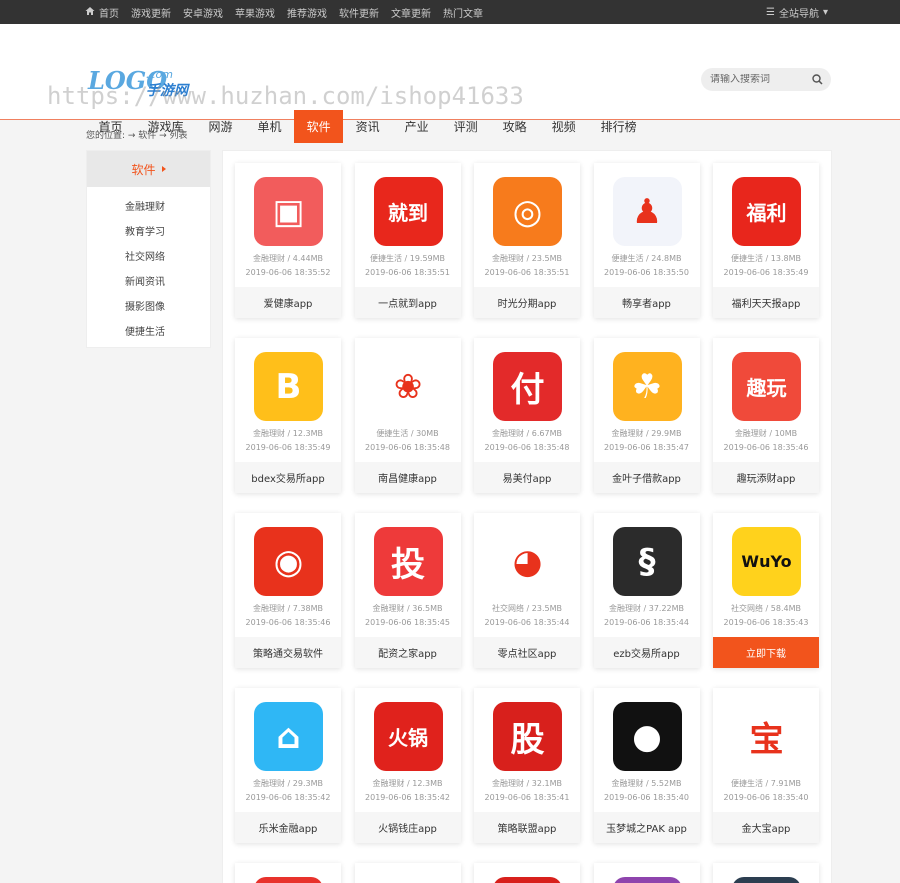  I want to click on app-name: 南昌健康app, so click(407, 477).